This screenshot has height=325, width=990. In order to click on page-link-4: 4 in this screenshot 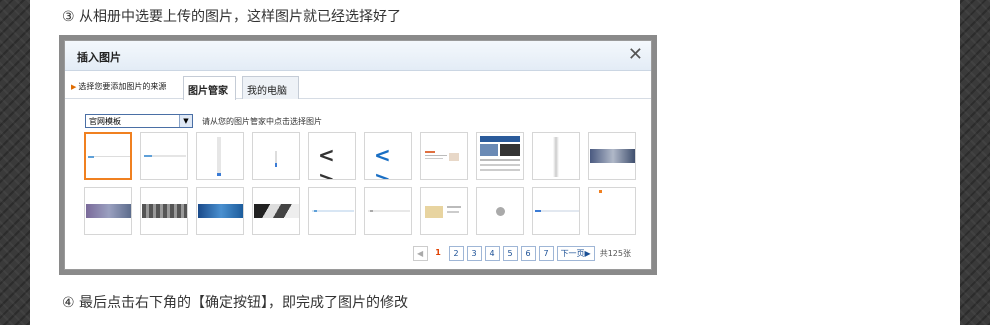, I will do `click(492, 253)`.